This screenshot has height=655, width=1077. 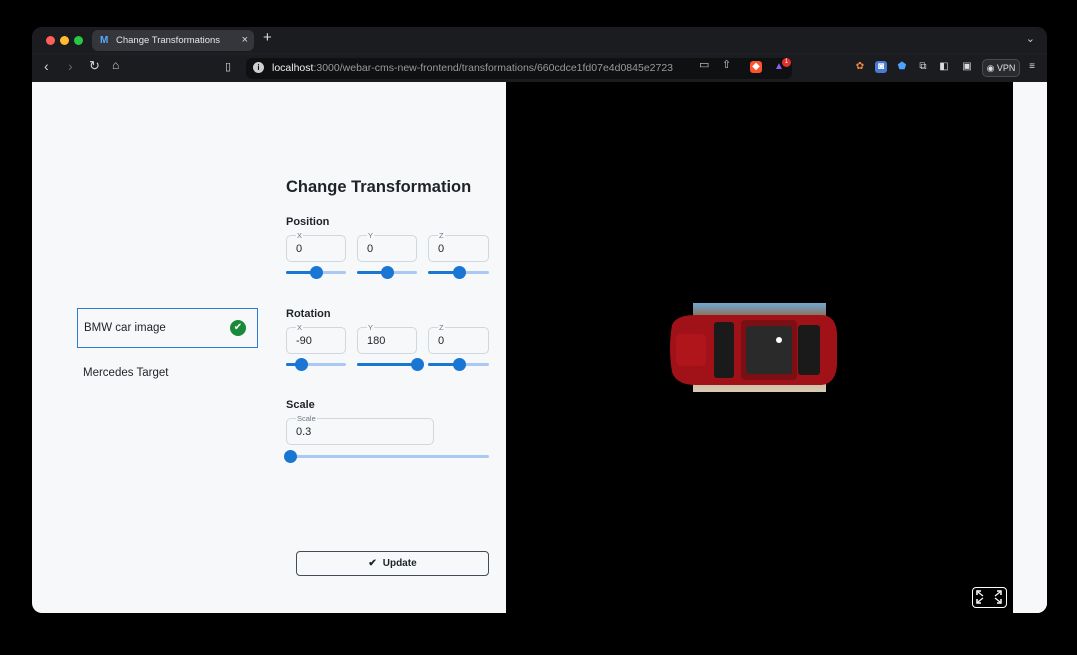 What do you see at coordinates (316, 338) in the screenshot?
I see `rotation-x-field: X -90` at bounding box center [316, 338].